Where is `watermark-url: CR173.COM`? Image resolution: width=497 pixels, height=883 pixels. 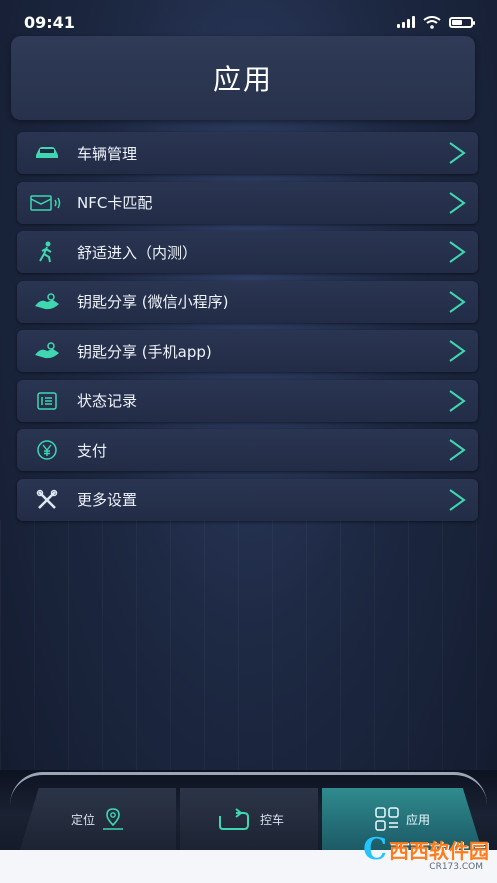
watermark-url: CR173.COM is located at coordinates (456, 867).